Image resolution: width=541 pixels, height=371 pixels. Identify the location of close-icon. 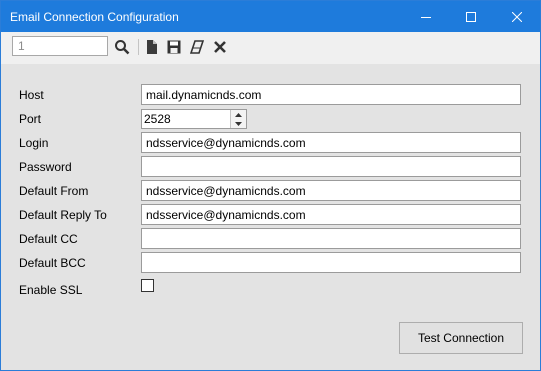
(517, 16).